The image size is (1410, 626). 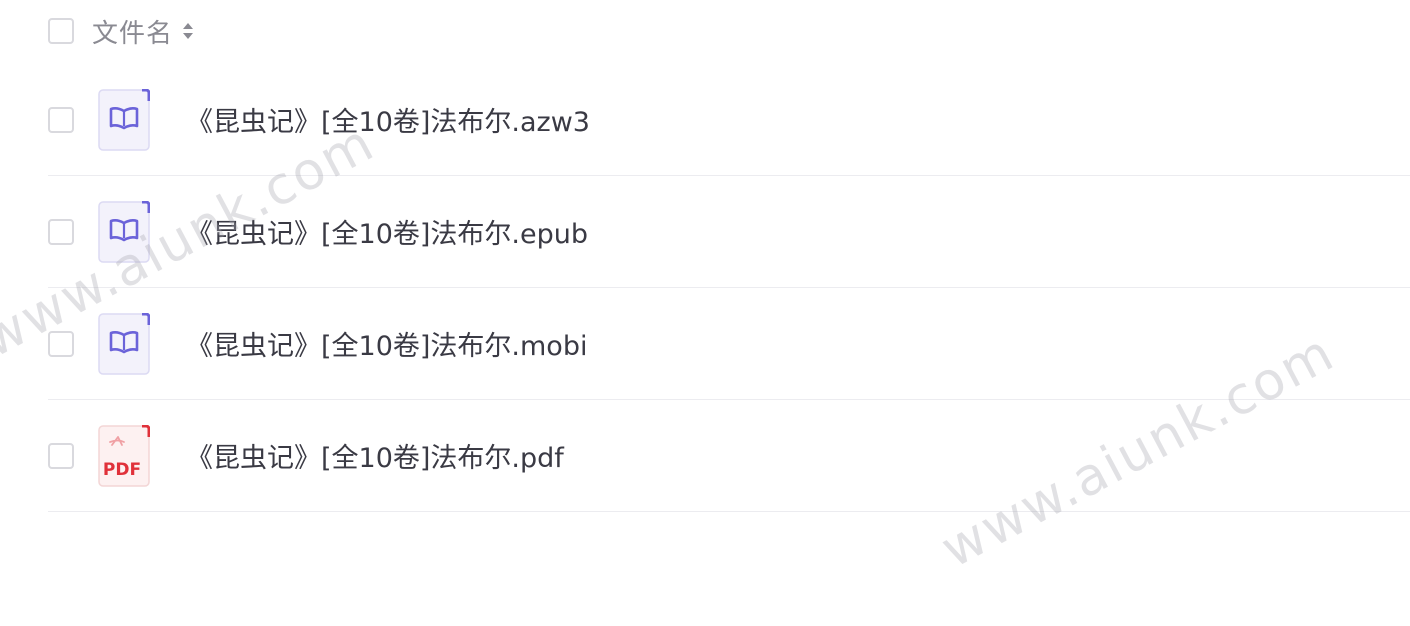 What do you see at coordinates (61, 31) in the screenshot?
I see `select-all-checkbox` at bounding box center [61, 31].